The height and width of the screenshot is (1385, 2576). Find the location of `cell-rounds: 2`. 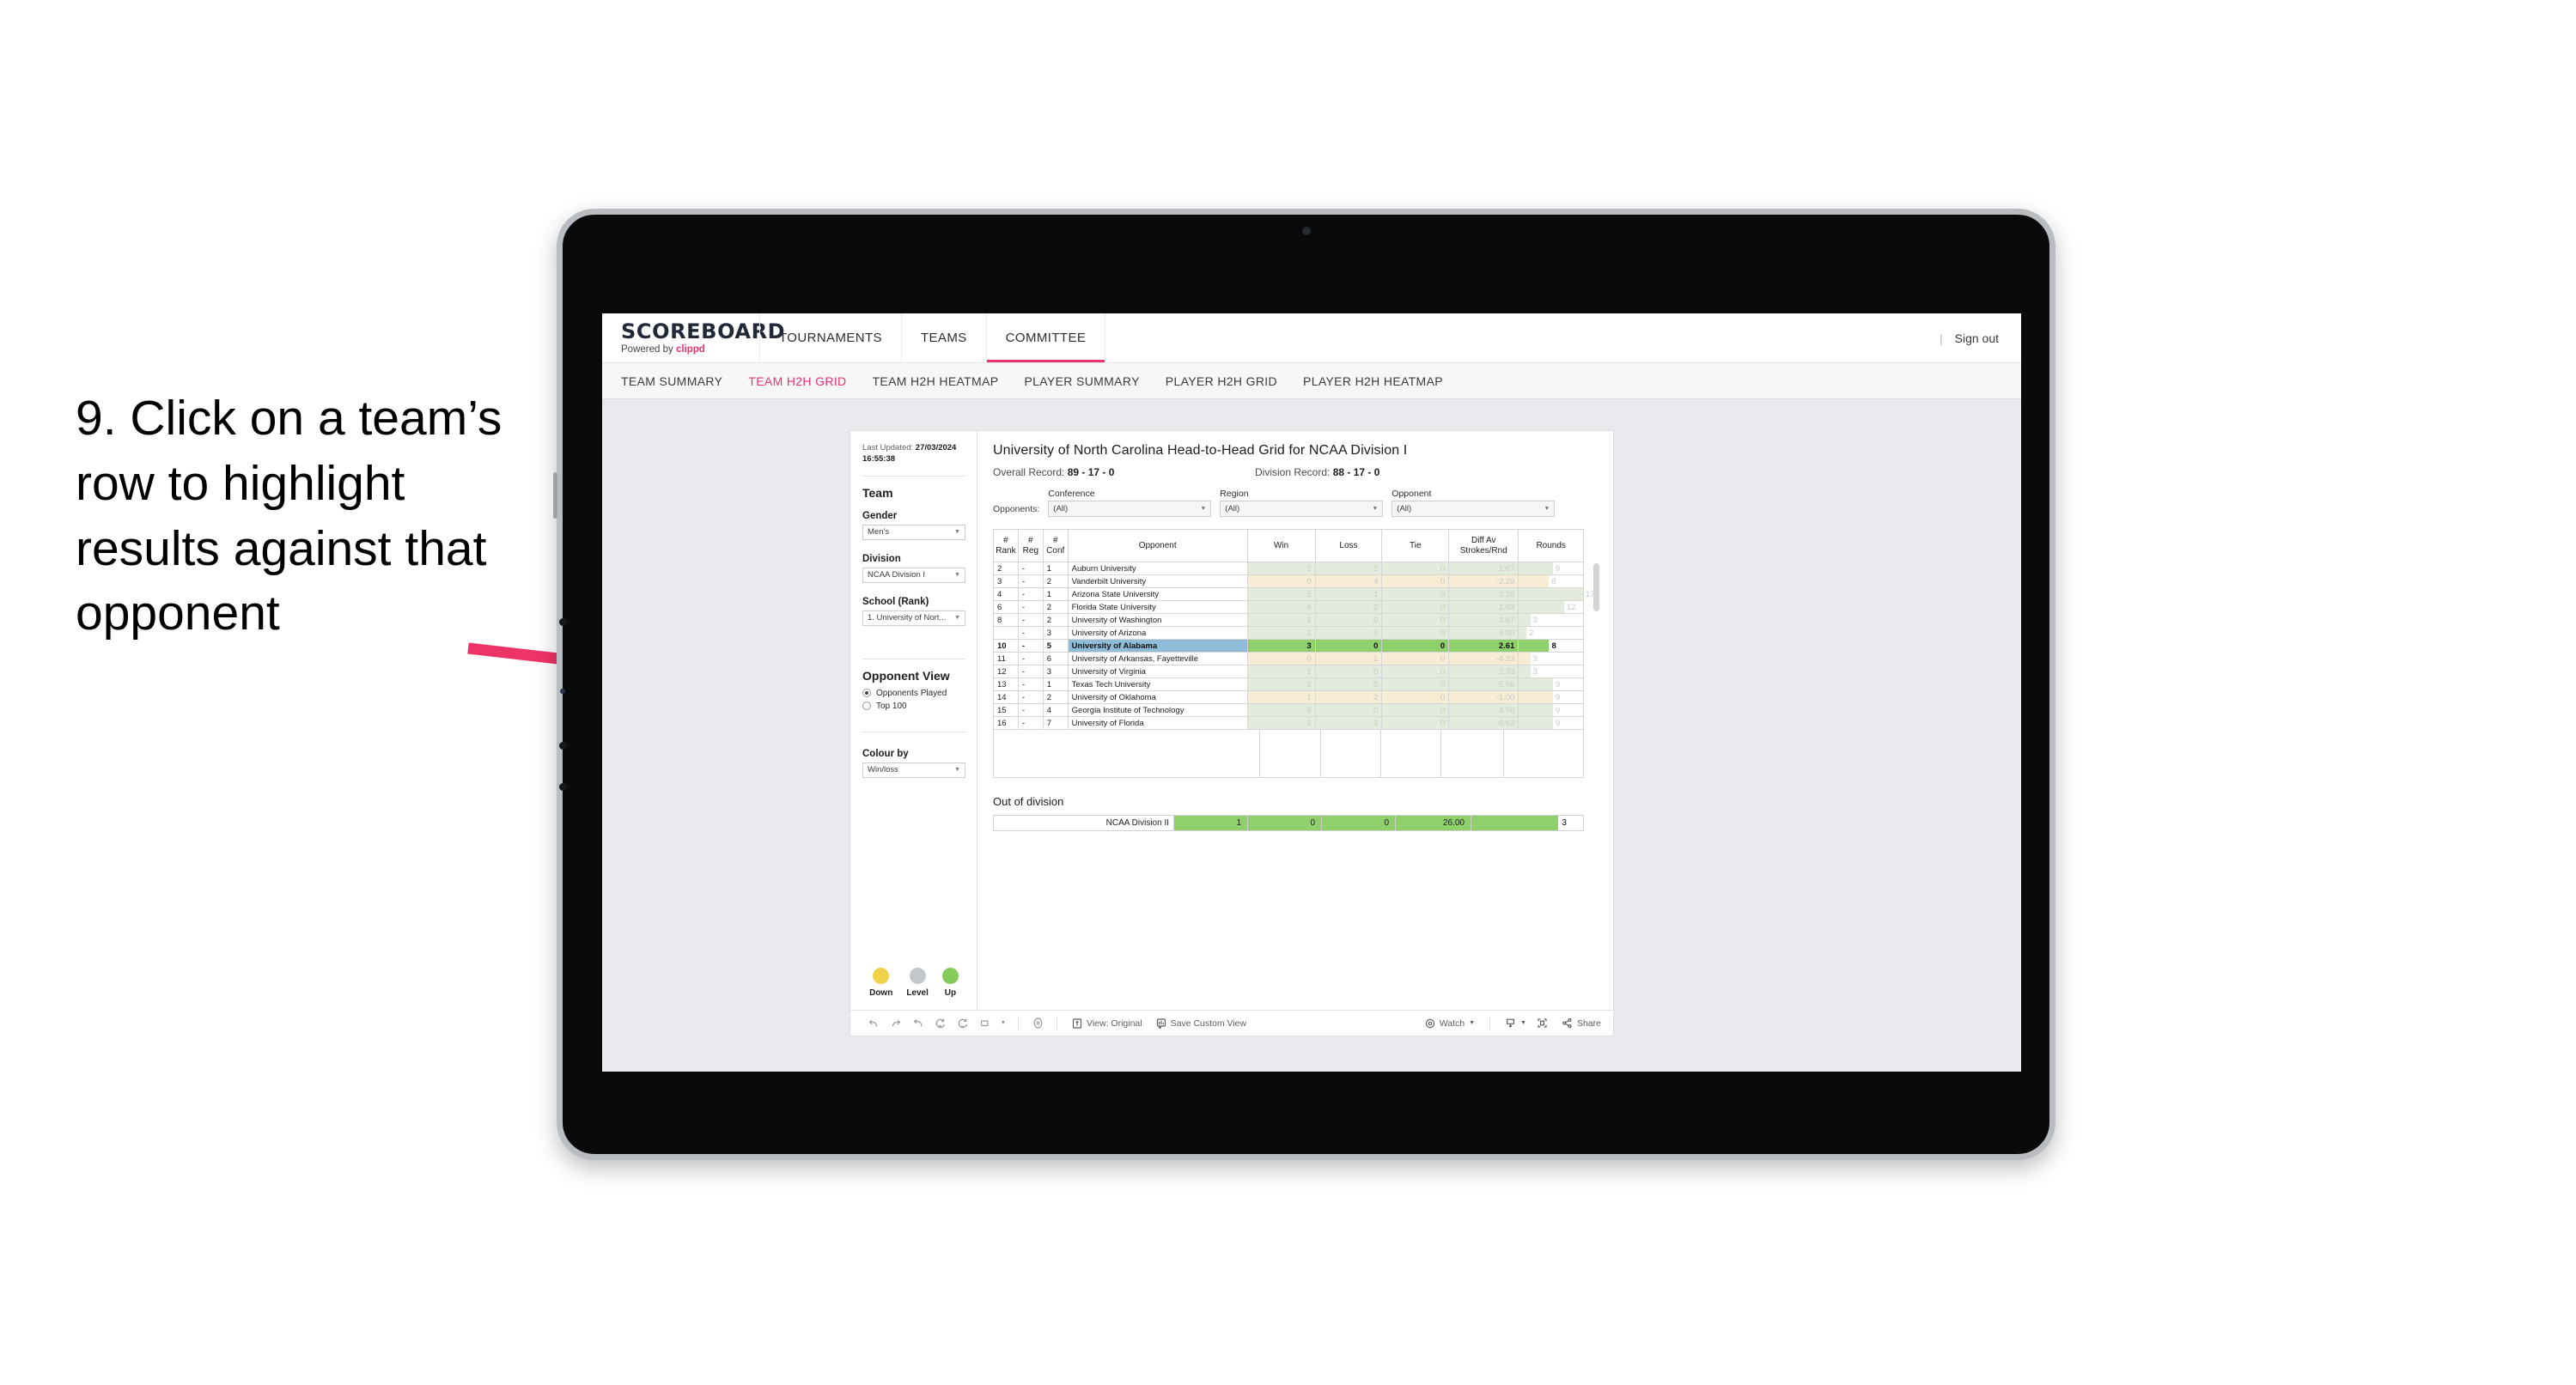

cell-rounds: 2 is located at coordinates (1551, 633).